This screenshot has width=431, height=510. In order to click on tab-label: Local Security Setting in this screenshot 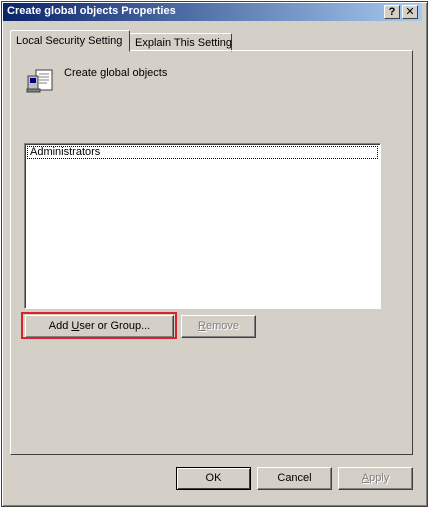, I will do `click(69, 41)`.